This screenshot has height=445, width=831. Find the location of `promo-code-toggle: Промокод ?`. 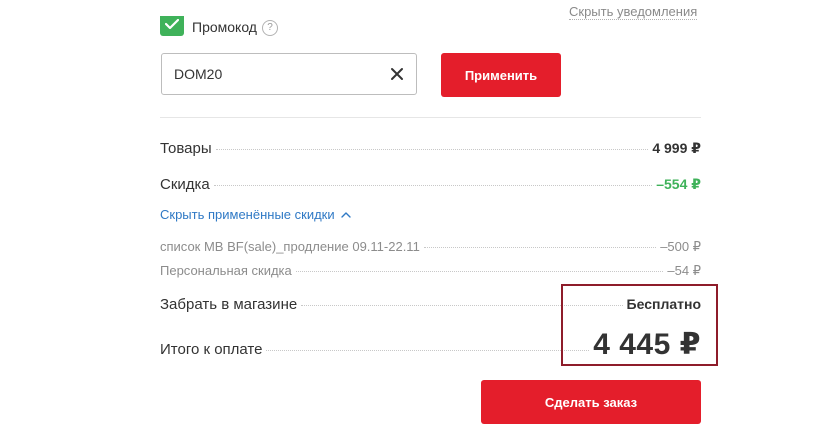

promo-code-toggle: Промокод ? is located at coordinates (219, 27).